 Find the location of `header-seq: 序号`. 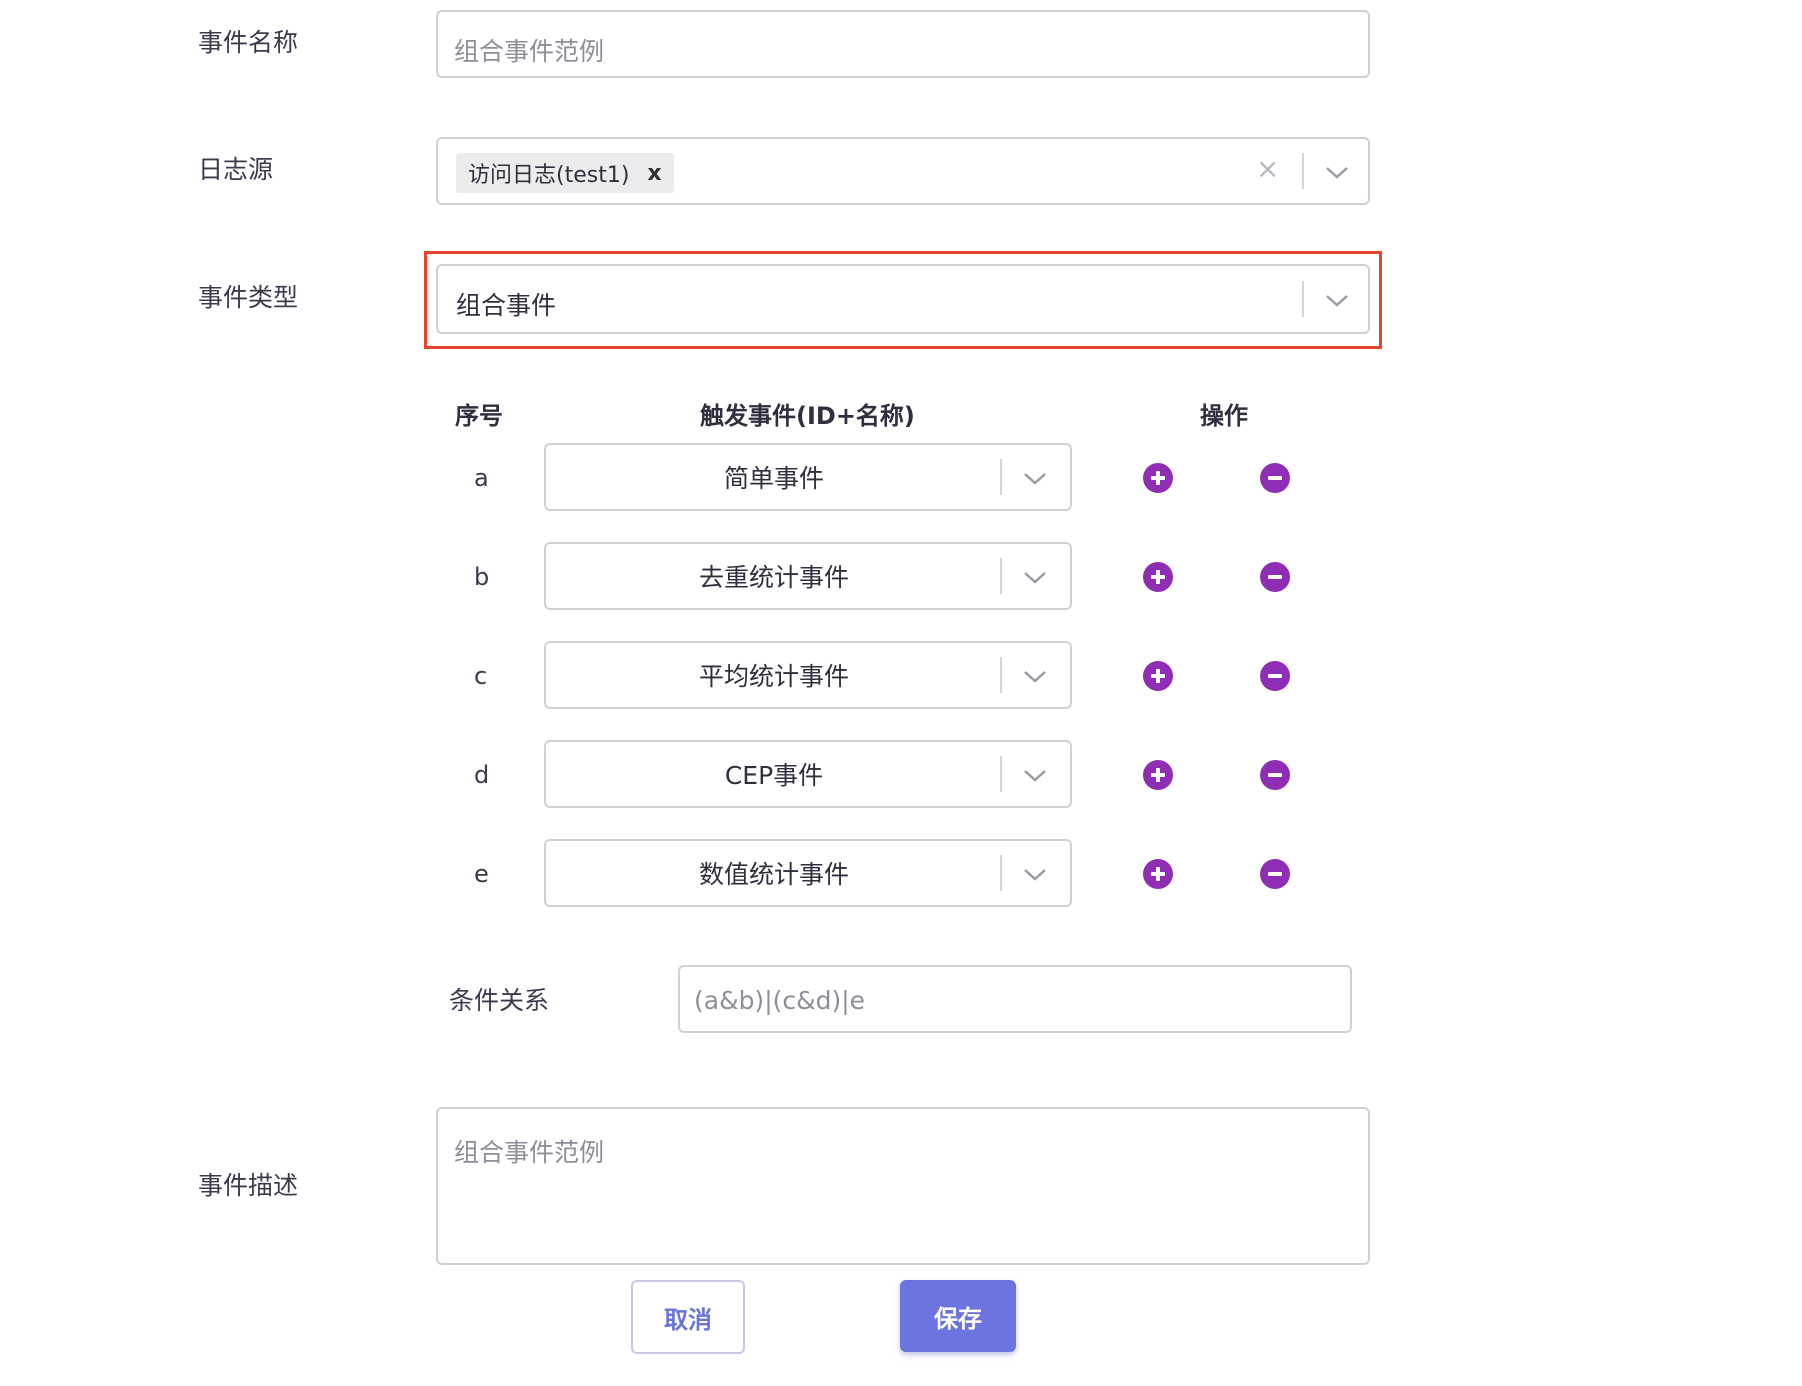

header-seq: 序号 is located at coordinates (479, 416).